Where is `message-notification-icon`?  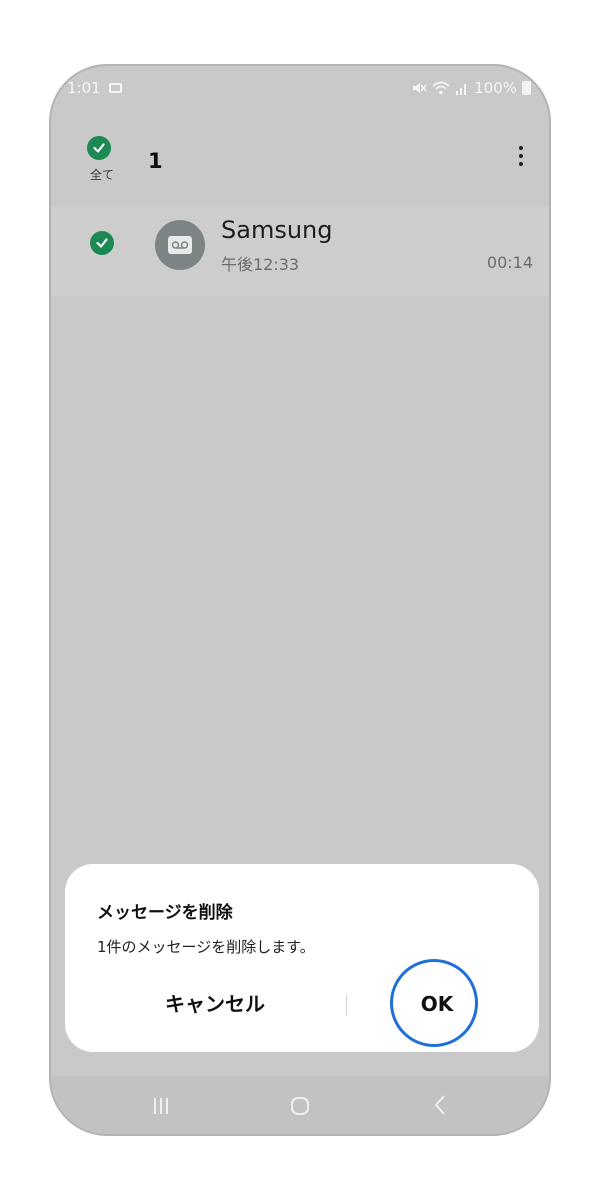 message-notification-icon is located at coordinates (115, 88).